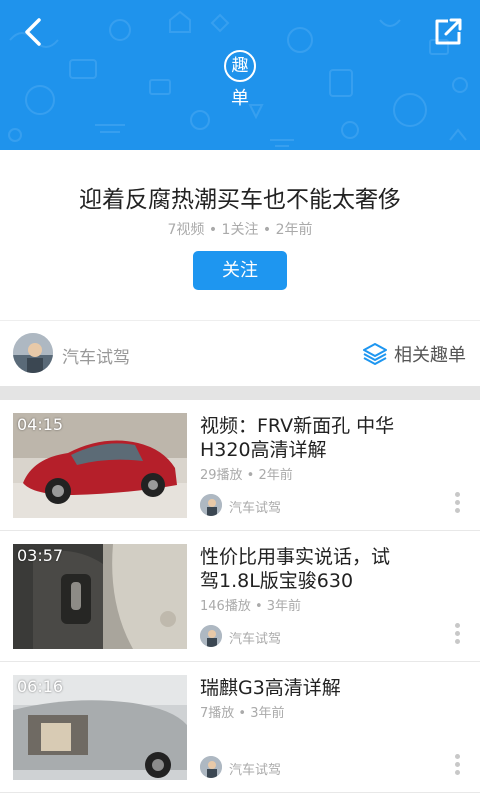  Describe the element at coordinates (240, 98) in the screenshot. I see `topic-badge-sub: 单` at that location.